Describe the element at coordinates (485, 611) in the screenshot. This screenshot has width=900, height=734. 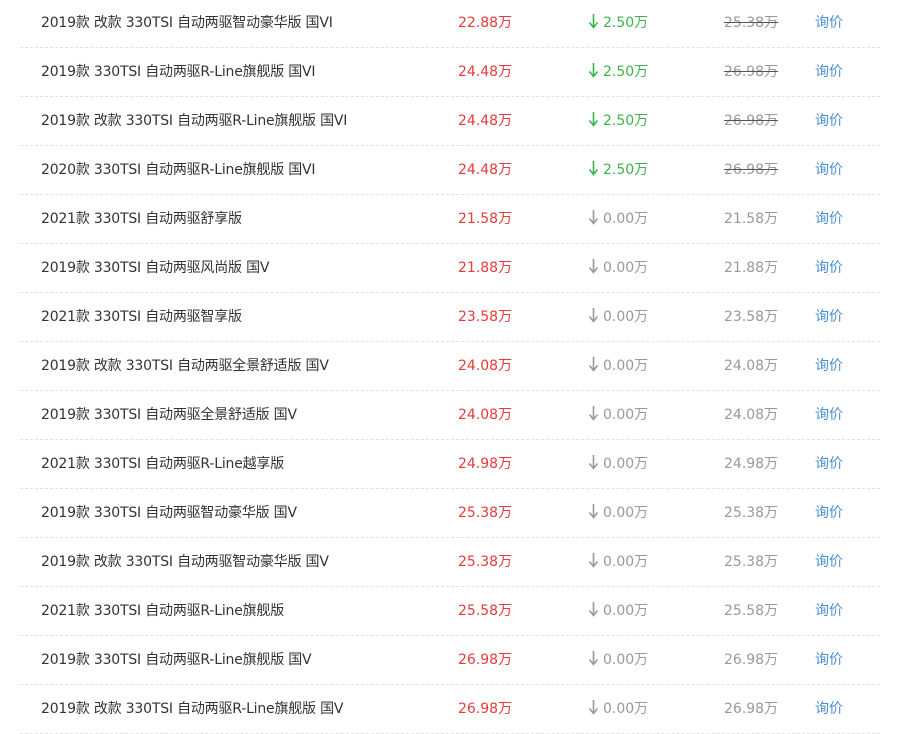
I see `dealer-price: 25.58万` at that location.